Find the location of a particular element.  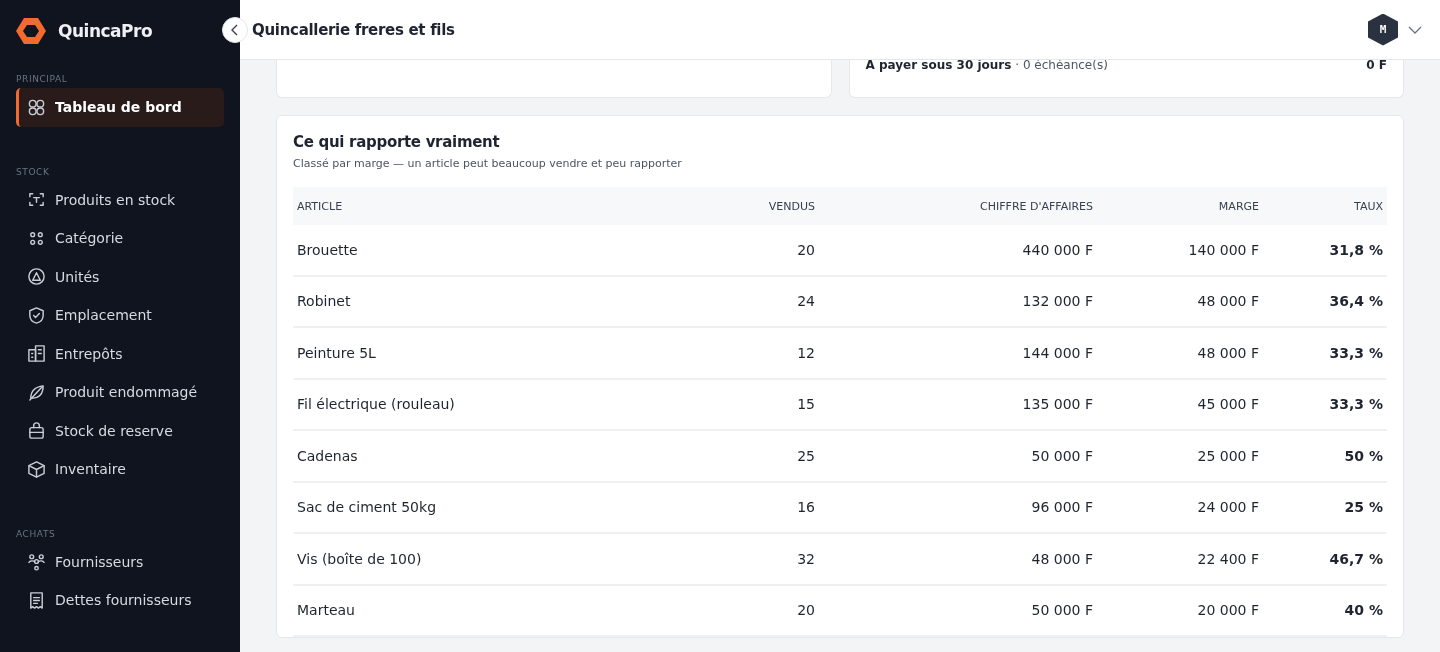

sidebar-item: Emplacement is located at coordinates (120, 315).